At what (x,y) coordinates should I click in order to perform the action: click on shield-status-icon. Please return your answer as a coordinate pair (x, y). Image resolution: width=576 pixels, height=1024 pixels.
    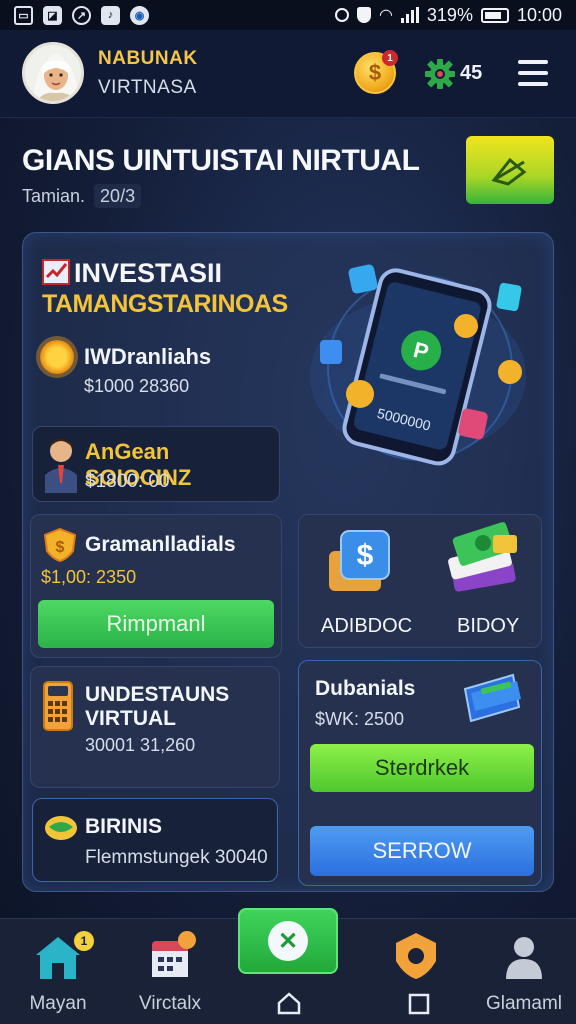
    Looking at the image, I should click on (363, 15).